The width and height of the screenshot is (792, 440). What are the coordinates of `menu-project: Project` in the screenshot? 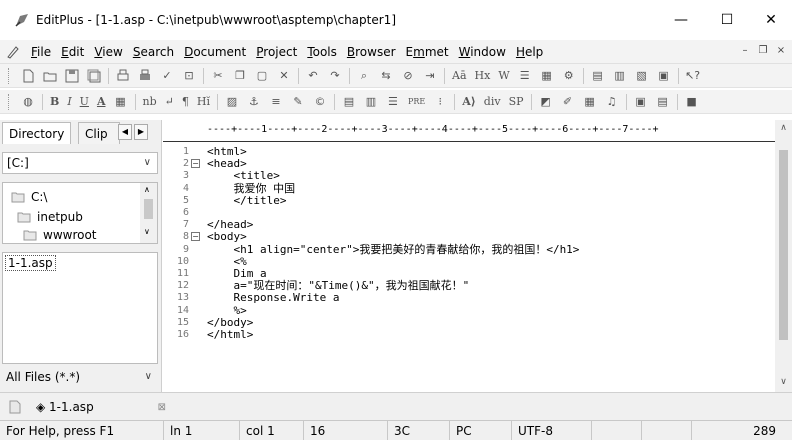 It's located at (276, 52).